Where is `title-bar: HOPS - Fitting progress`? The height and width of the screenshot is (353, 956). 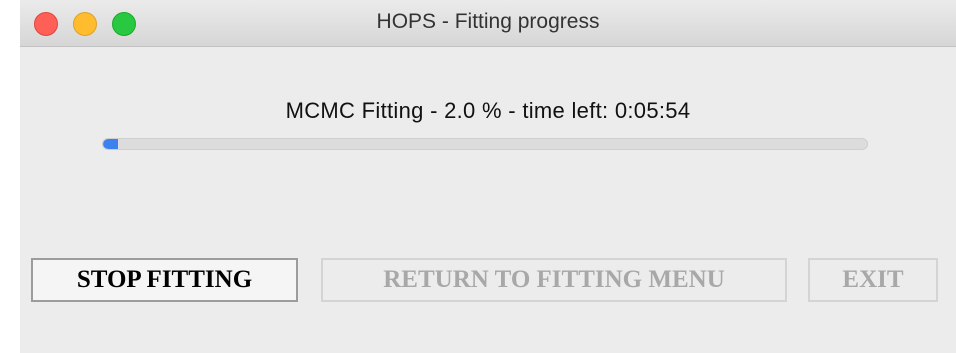
title-bar: HOPS - Fitting progress is located at coordinates (488, 23).